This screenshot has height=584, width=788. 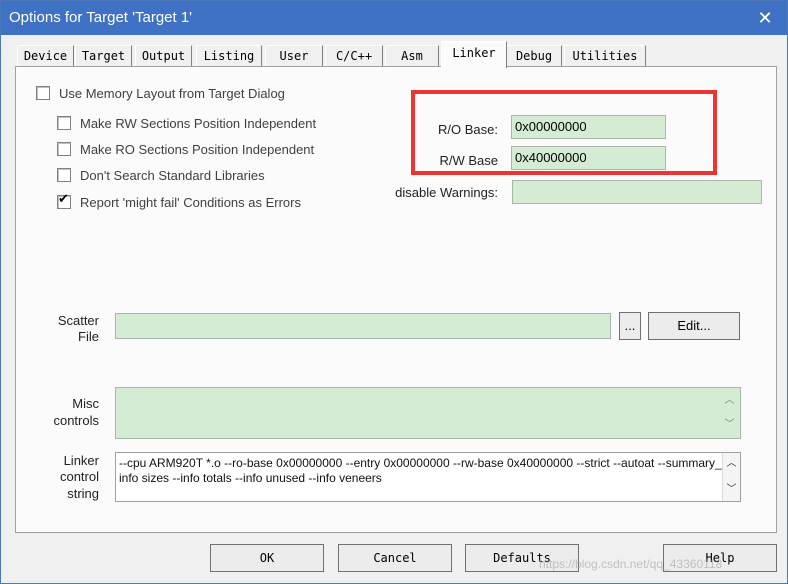 What do you see at coordinates (85, 403) in the screenshot?
I see `misc-label-line1: Misc` at bounding box center [85, 403].